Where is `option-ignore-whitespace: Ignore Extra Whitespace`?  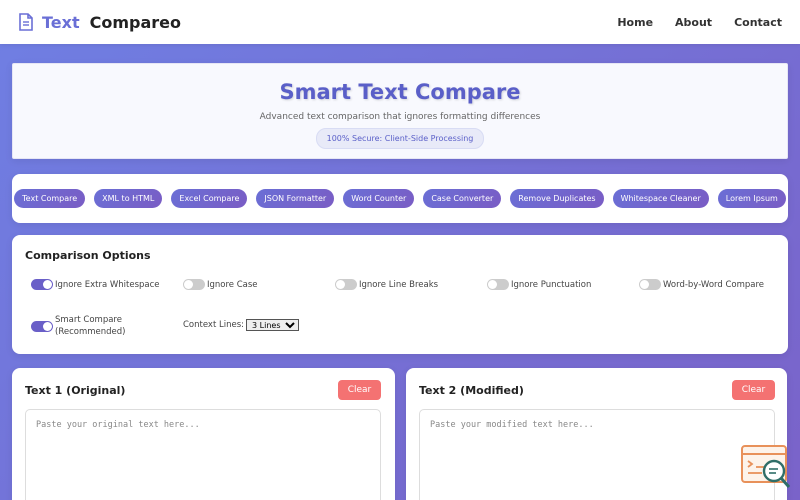 option-ignore-whitespace: Ignore Extra Whitespace is located at coordinates (95, 284).